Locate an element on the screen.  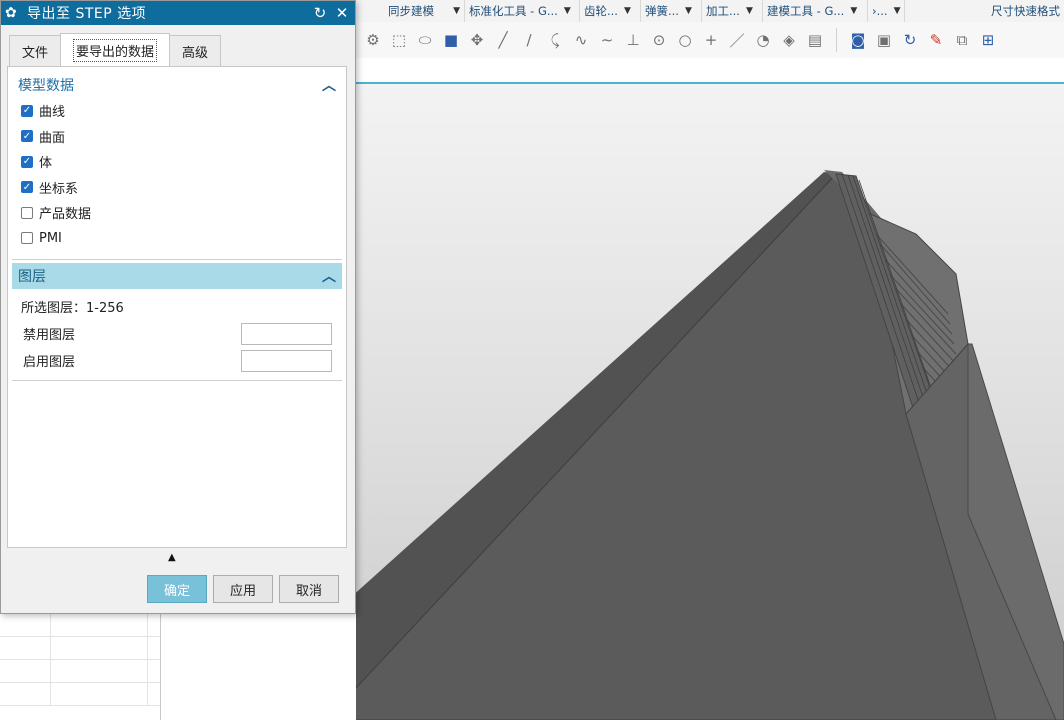
view-icon: ▣ is located at coordinates (884, 40).